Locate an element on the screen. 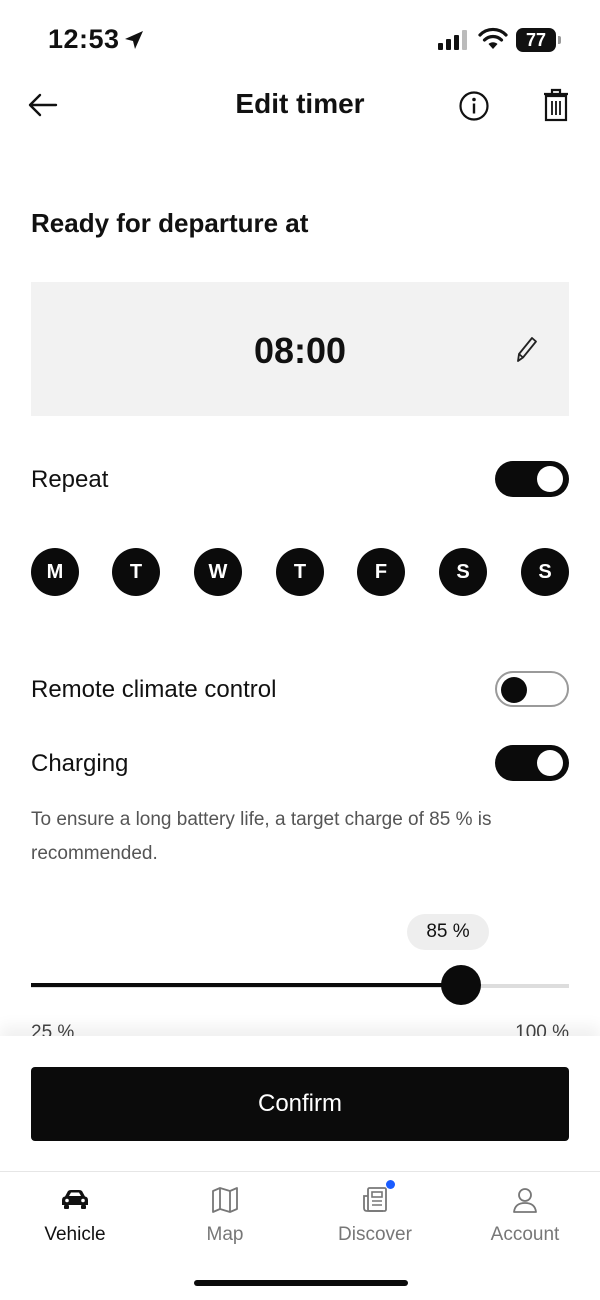 This screenshot has height=1300, width=600. climate-toggle is located at coordinates (532, 689).